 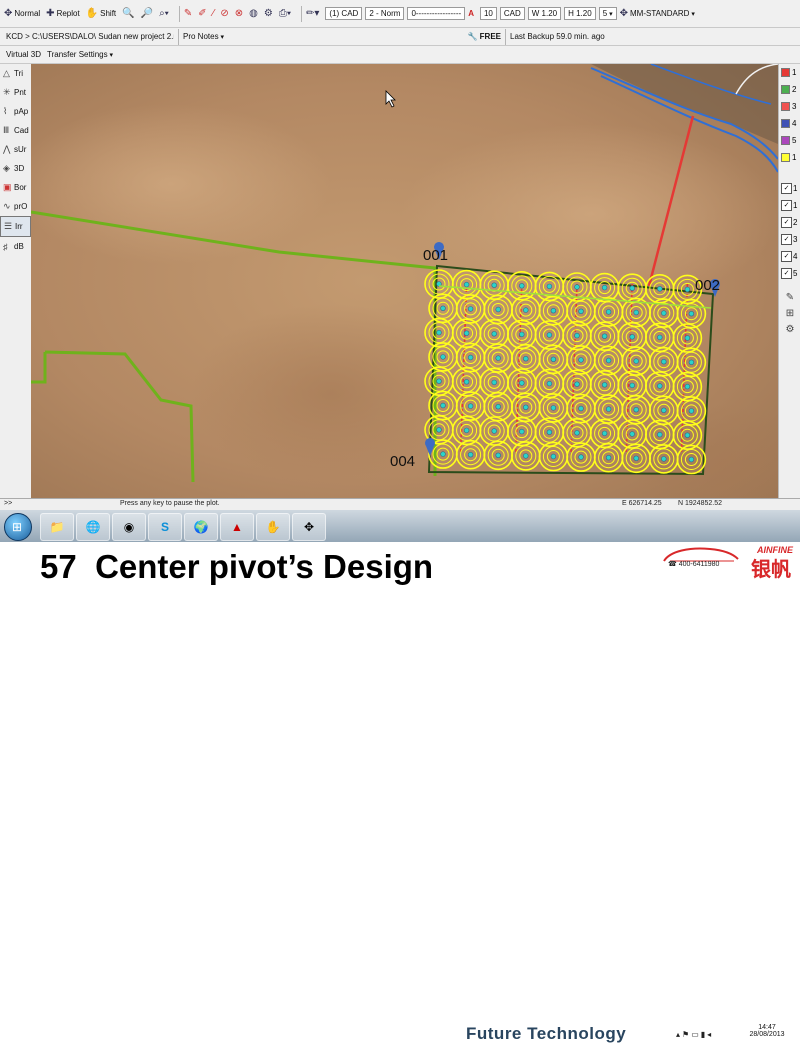 I want to click on tool-bor: ▣ Bor, so click(x=15, y=187).